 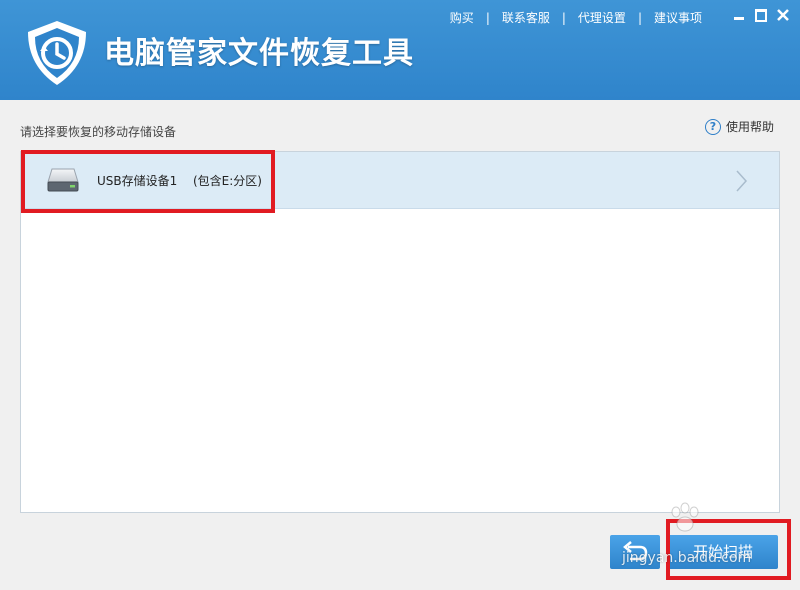 I want to click on start-scan-button: 开始扫描, so click(x=723, y=552).